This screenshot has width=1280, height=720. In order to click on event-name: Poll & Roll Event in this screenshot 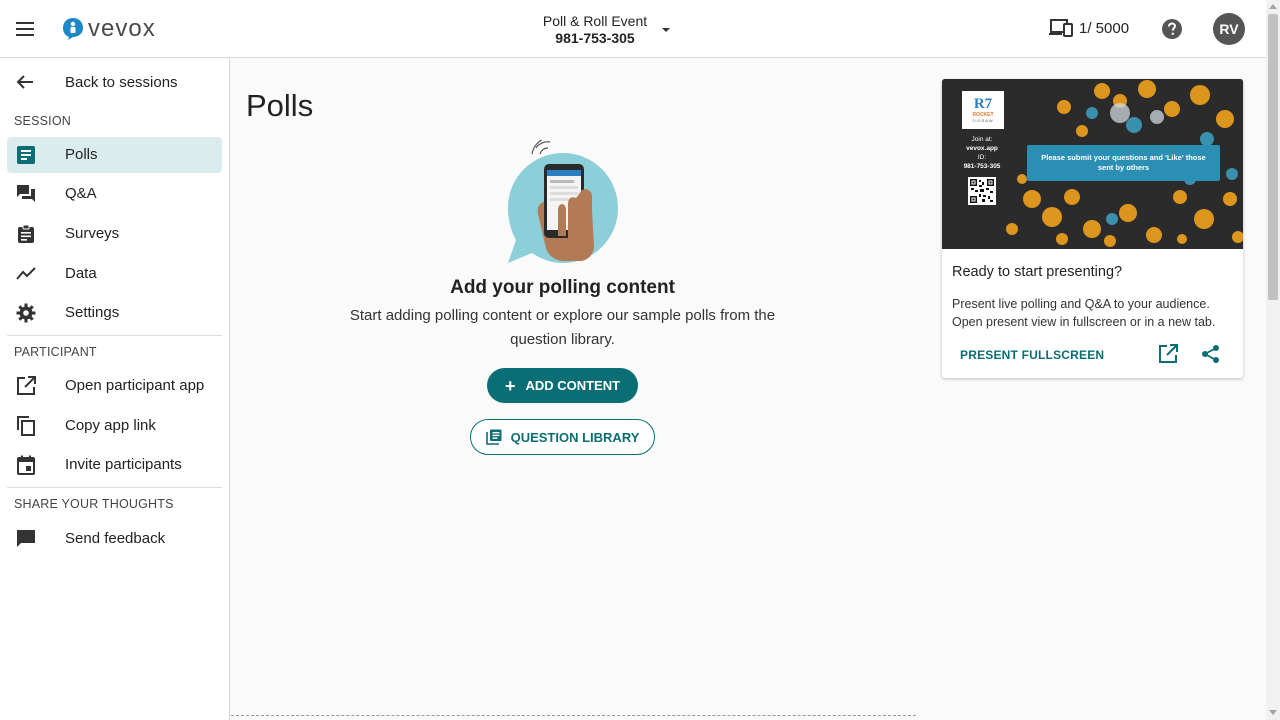, I will do `click(595, 21)`.